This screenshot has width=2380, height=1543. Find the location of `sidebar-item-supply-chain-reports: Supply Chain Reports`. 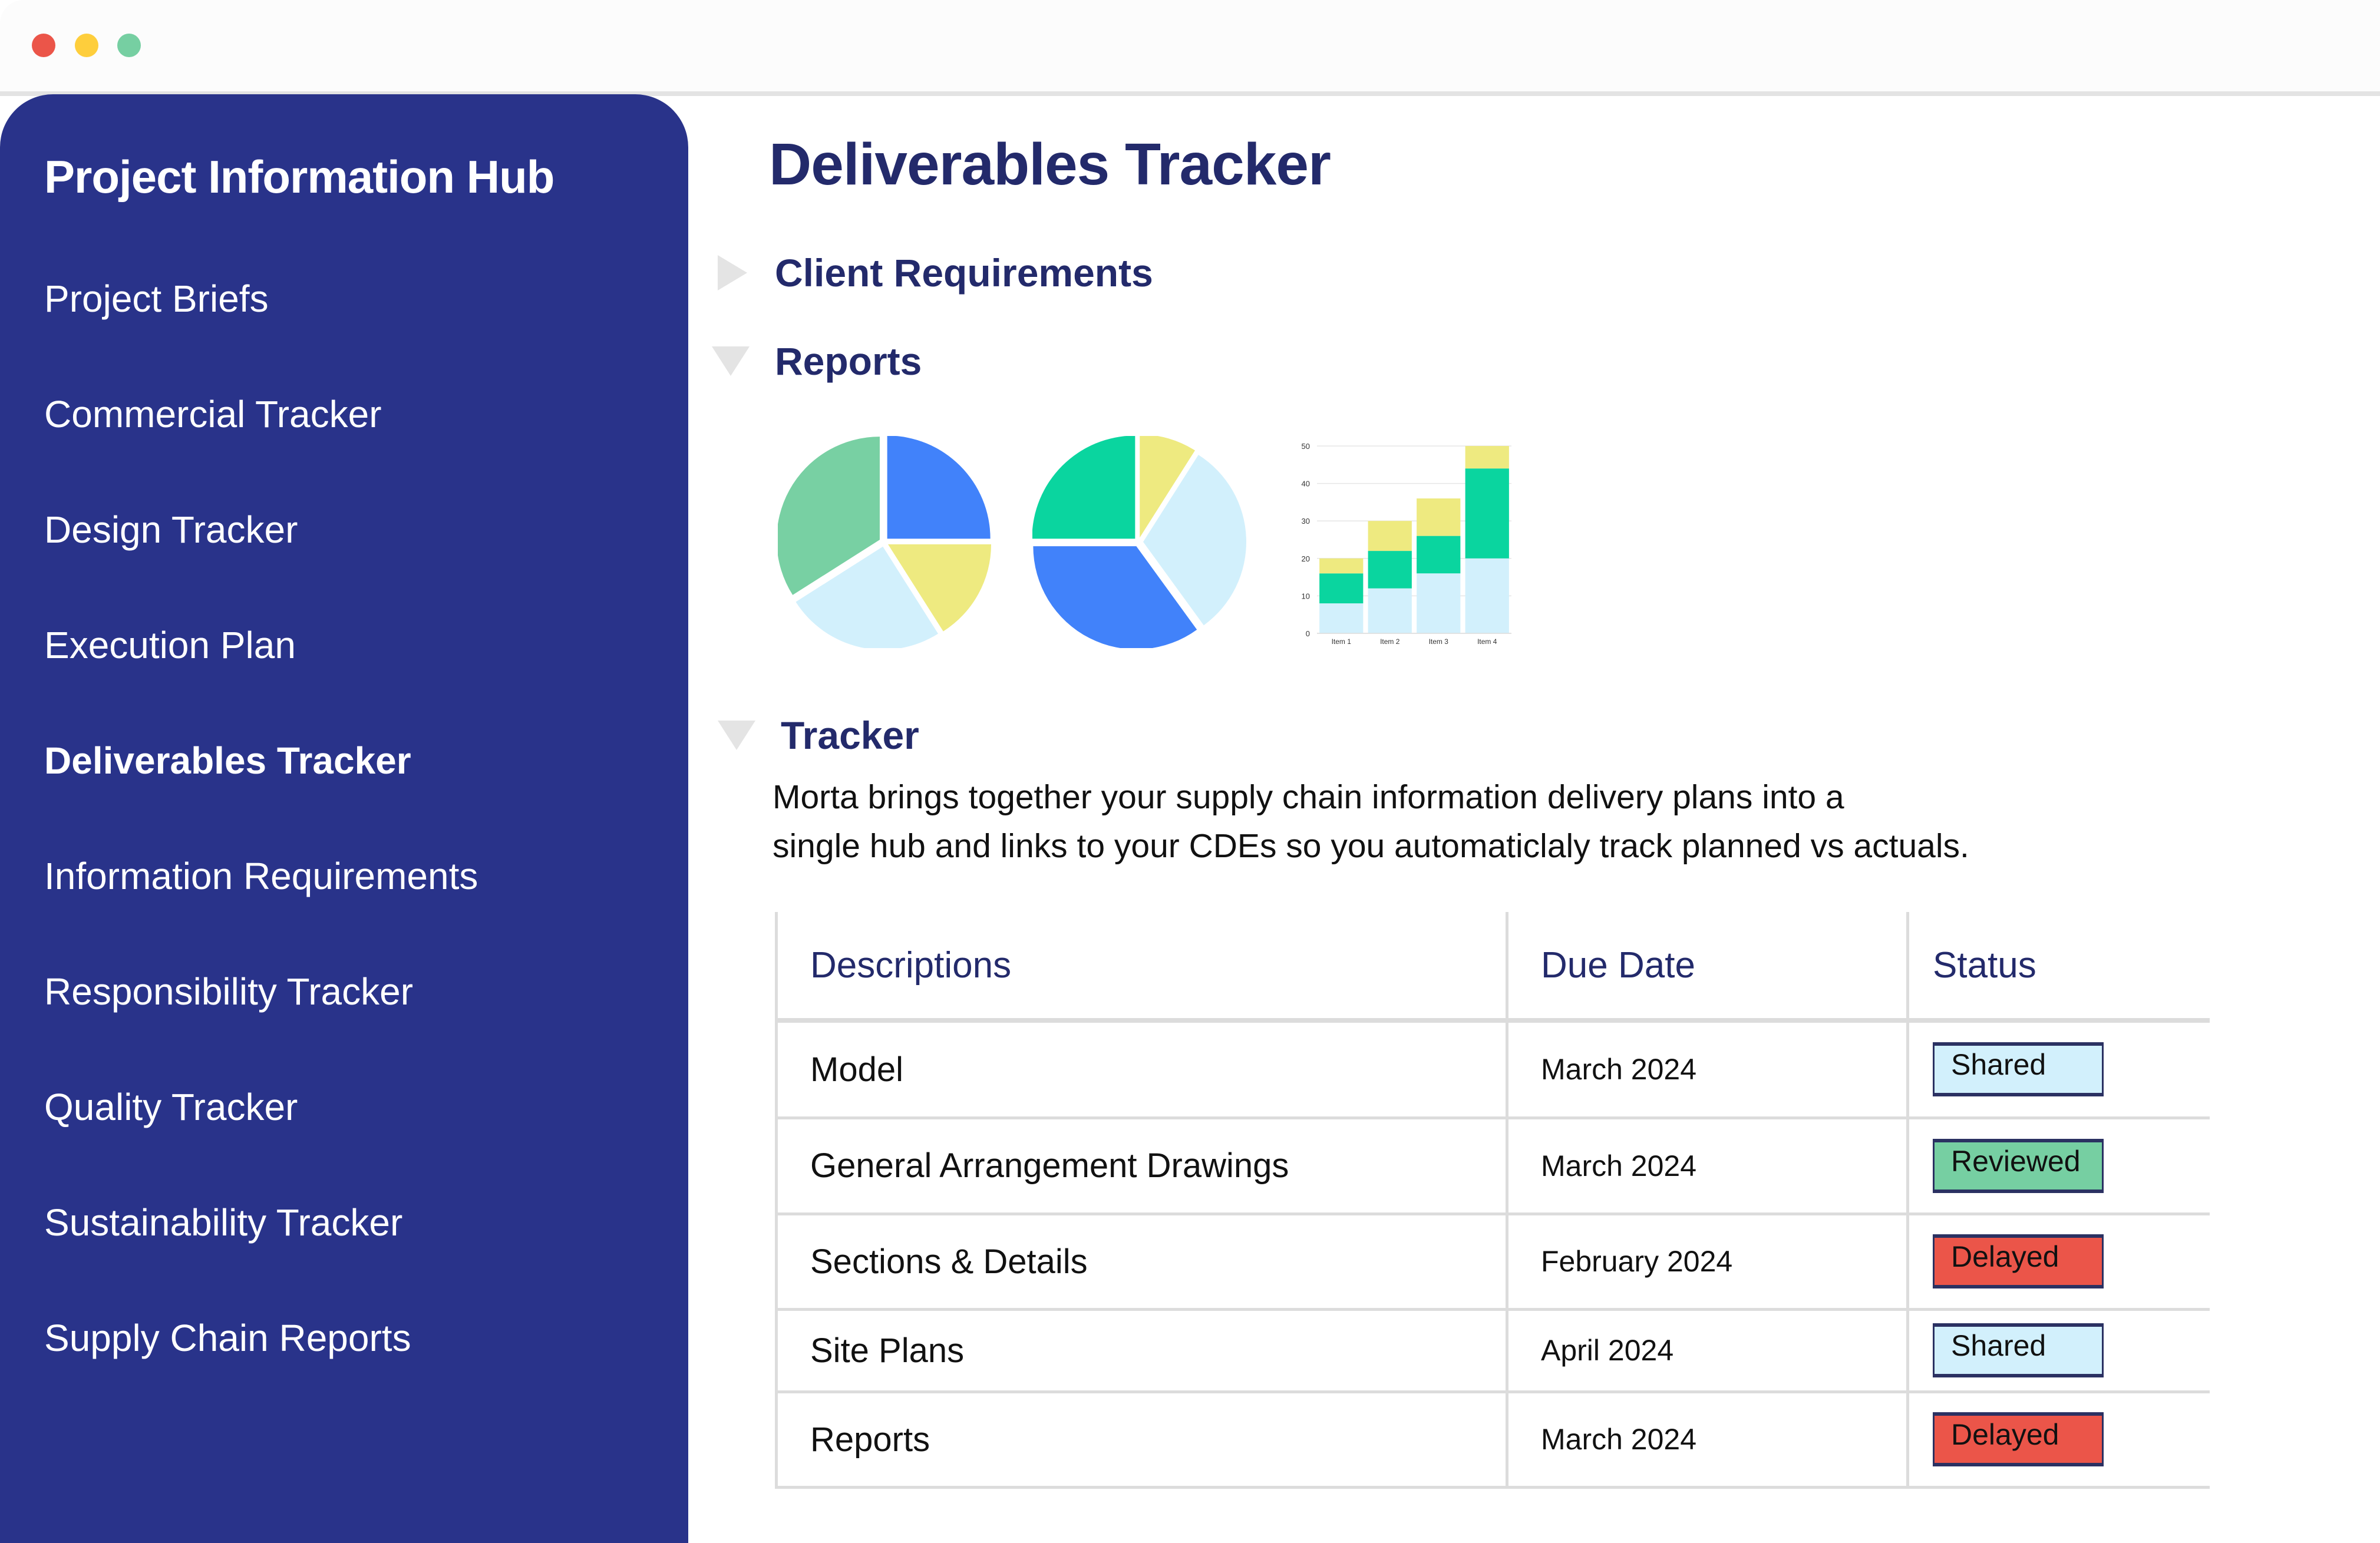

sidebar-item-supply-chain-reports: Supply Chain Reports is located at coordinates (227, 1338).